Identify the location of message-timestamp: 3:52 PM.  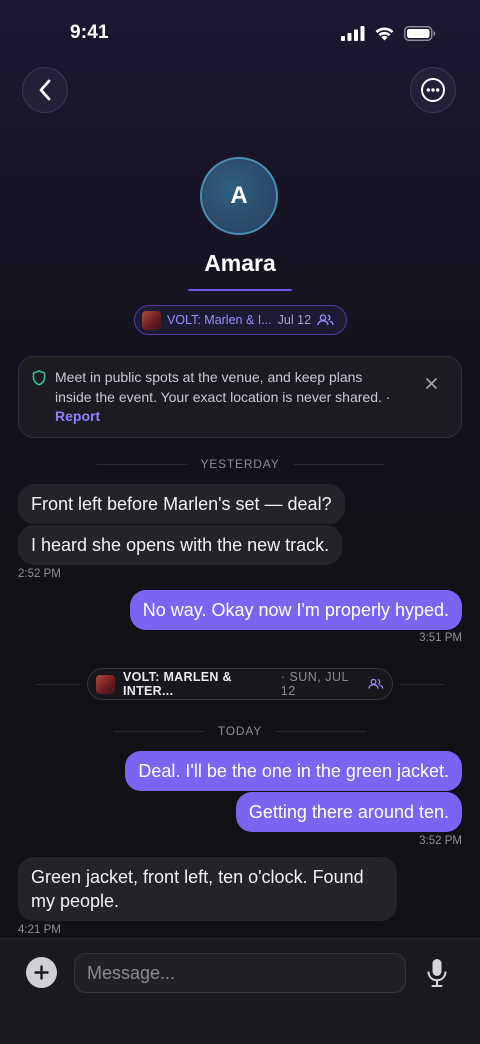
(440, 841).